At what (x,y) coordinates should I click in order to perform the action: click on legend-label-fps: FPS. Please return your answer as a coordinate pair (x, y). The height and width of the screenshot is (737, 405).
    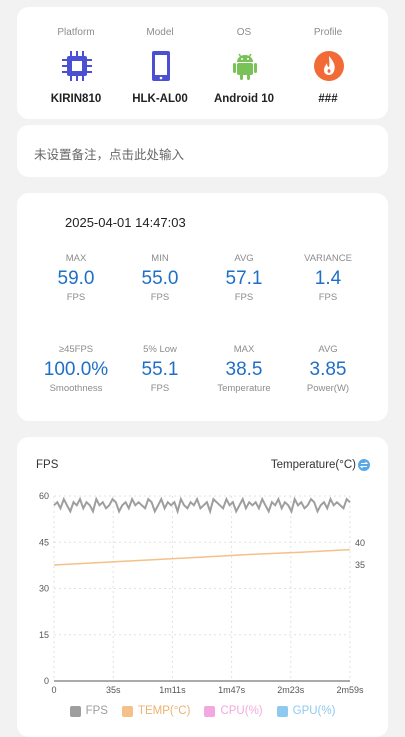
    Looking at the image, I should click on (96, 711).